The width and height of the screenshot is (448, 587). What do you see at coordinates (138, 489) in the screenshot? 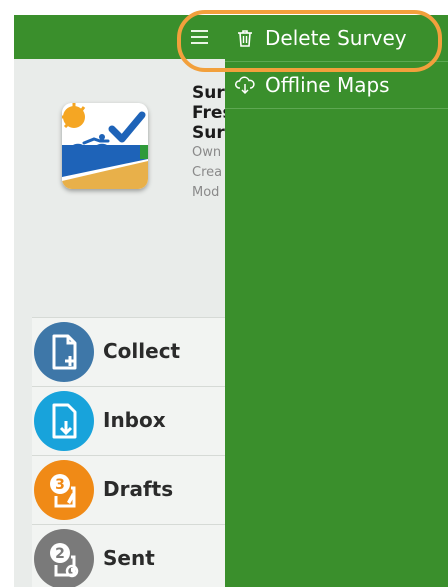
I see `drafts-label: Drafts` at bounding box center [138, 489].